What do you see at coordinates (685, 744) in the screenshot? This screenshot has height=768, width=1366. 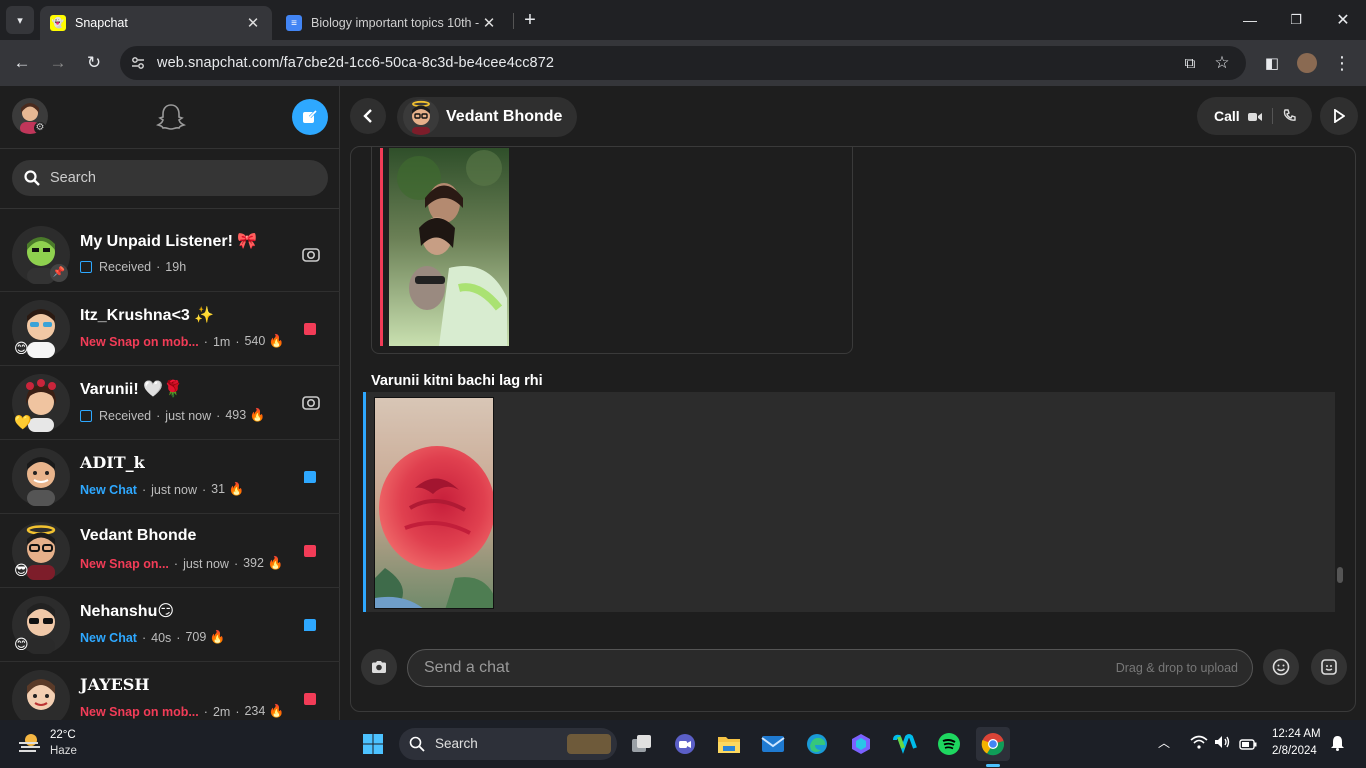 I see `teams-meet-icon` at bounding box center [685, 744].